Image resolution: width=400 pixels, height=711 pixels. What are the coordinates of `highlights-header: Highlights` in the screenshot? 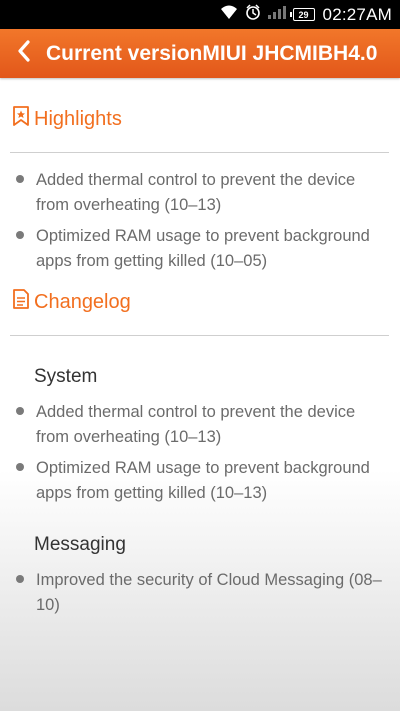 It's located at (67, 119).